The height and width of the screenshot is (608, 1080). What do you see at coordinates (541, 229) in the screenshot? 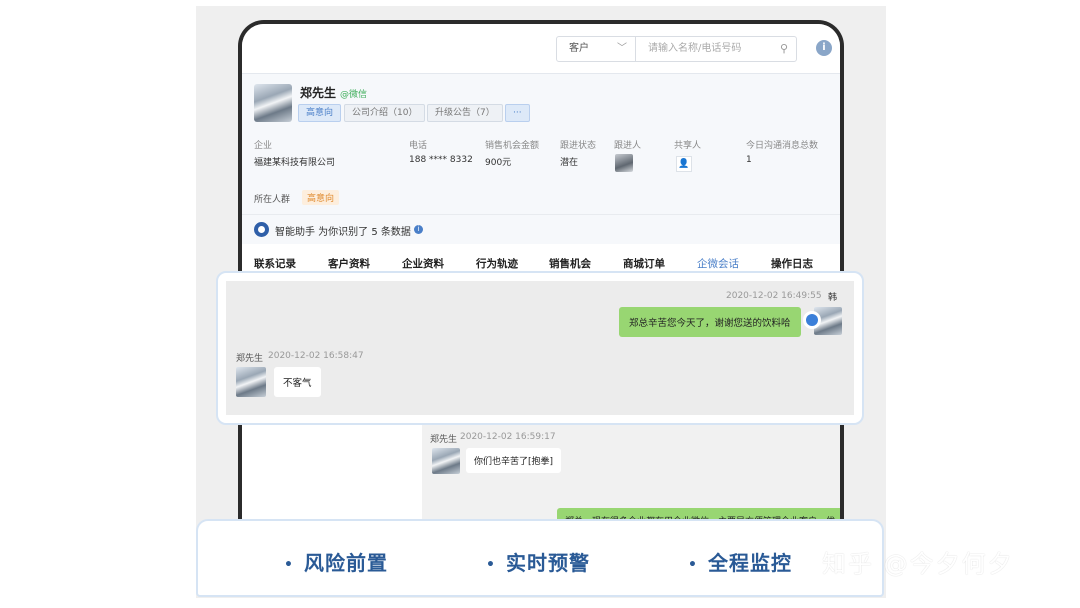
I see `assistant-bar: 智能助手 为你识别了 5 条数据 i` at bounding box center [541, 229].